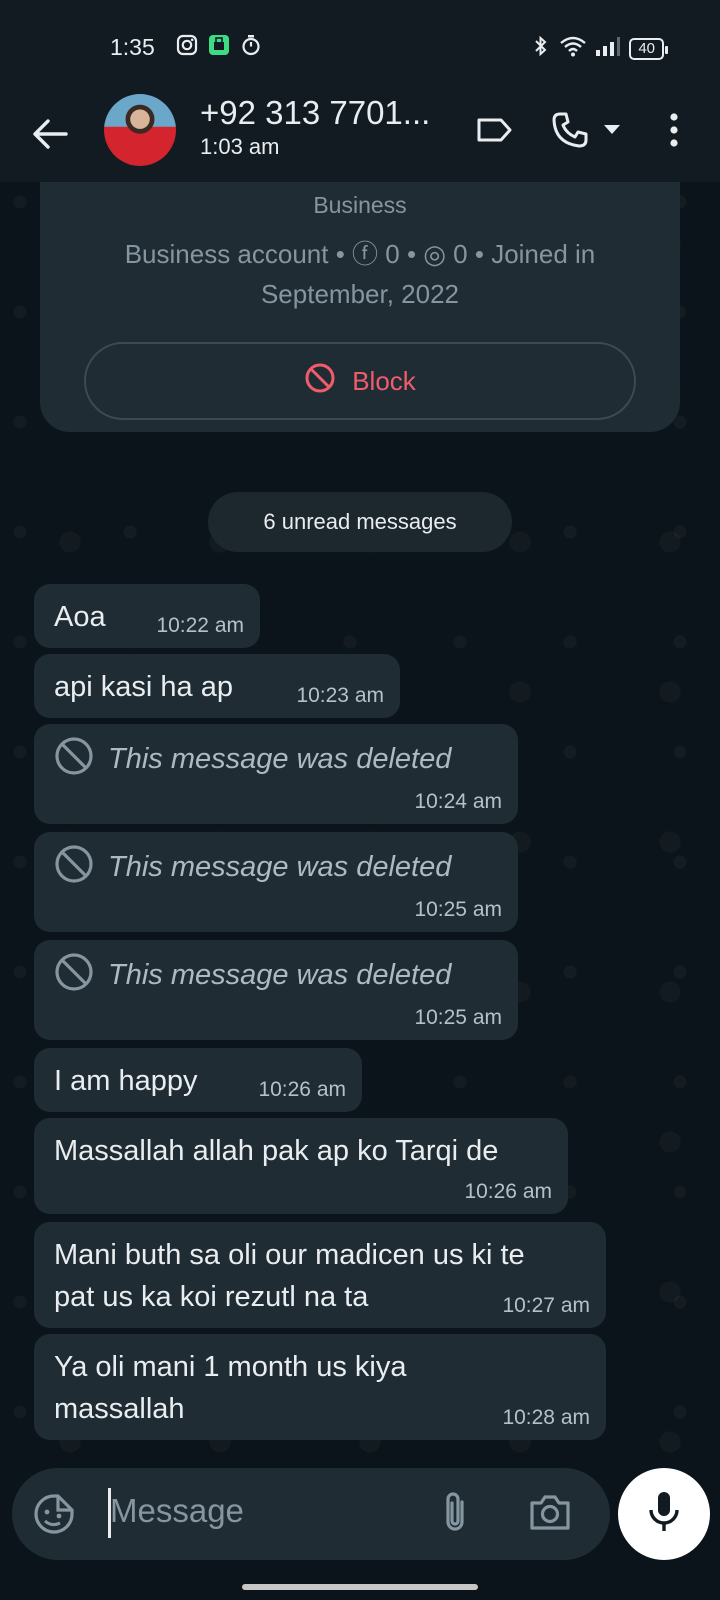  What do you see at coordinates (54, 1516) in the screenshot?
I see `sticker-emoji-icon` at bounding box center [54, 1516].